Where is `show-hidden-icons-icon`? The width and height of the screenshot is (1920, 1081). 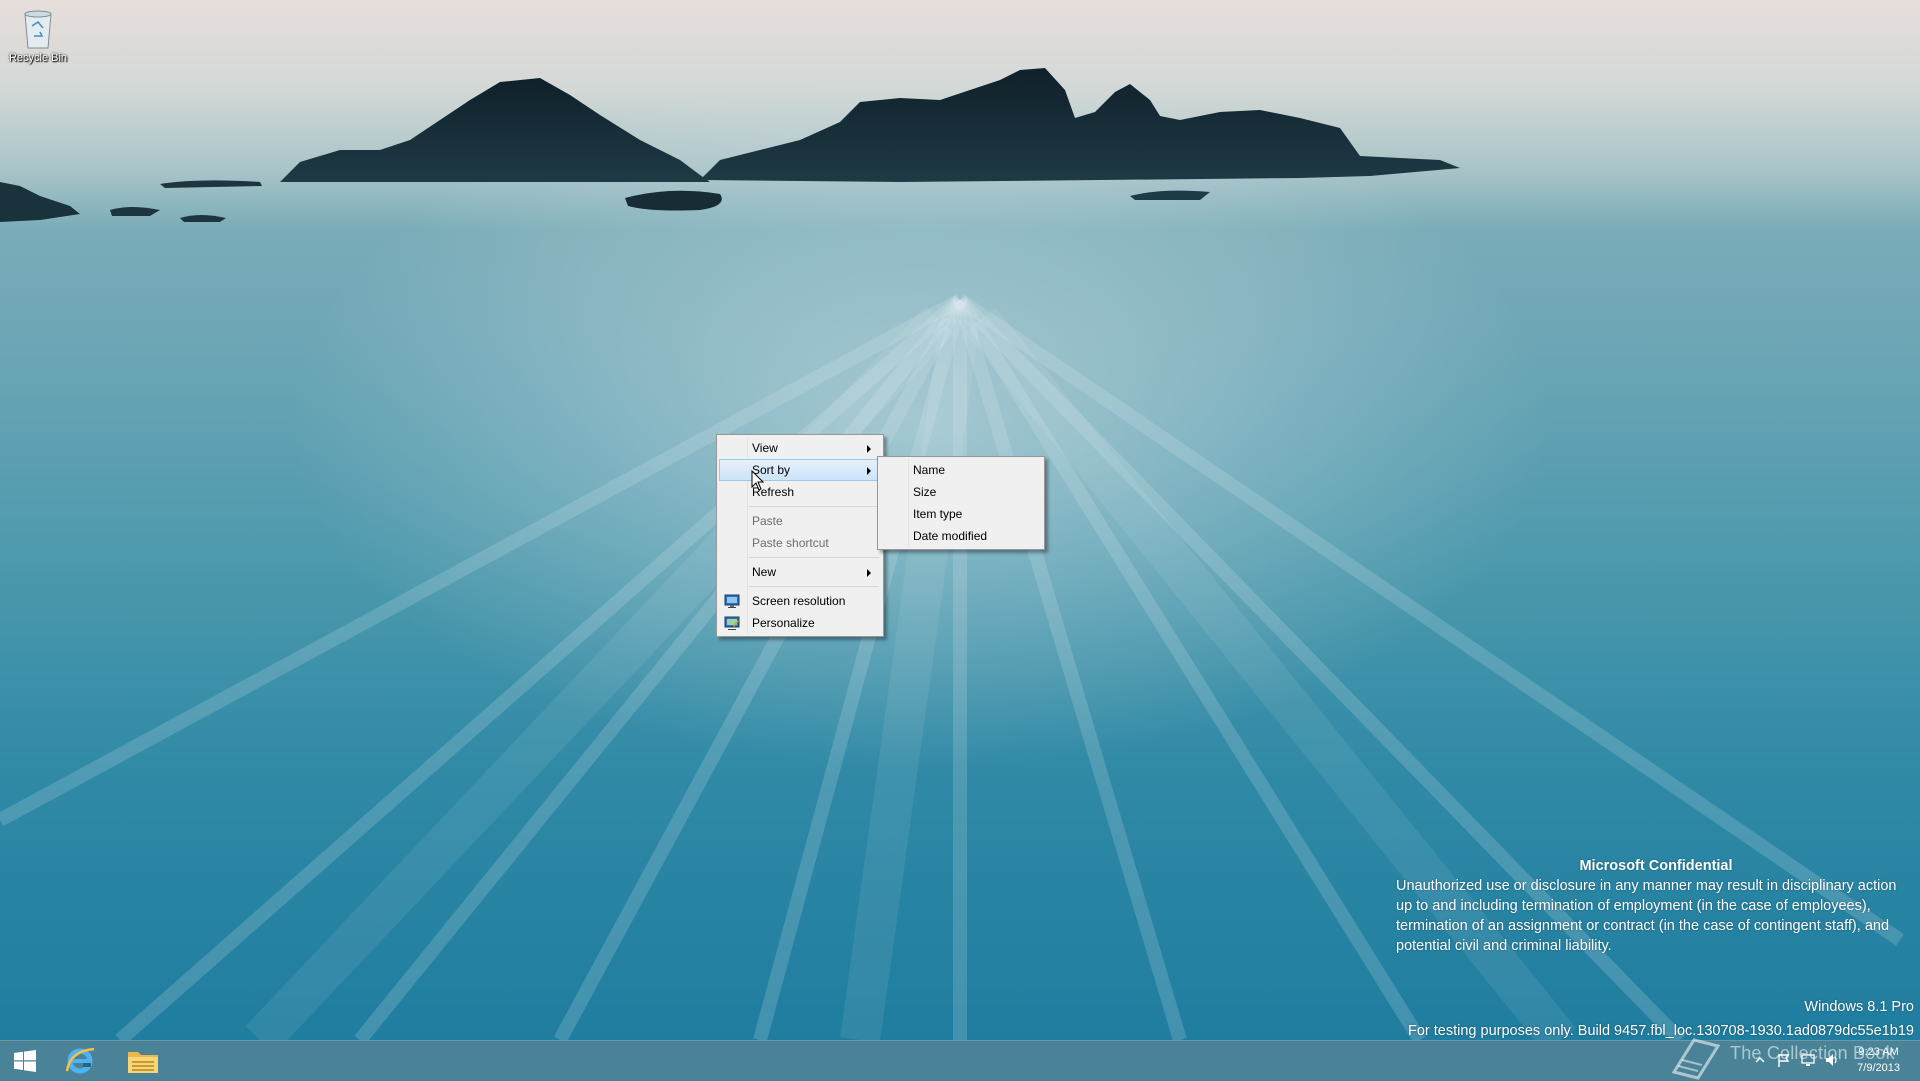
show-hidden-icons-icon is located at coordinates (1760, 1060).